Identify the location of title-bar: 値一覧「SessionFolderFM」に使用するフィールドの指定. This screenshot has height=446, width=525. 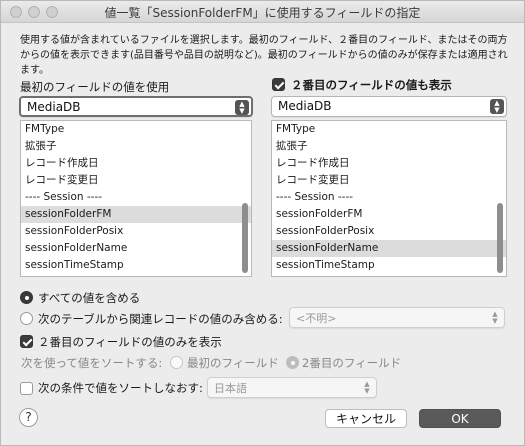
(262, 12).